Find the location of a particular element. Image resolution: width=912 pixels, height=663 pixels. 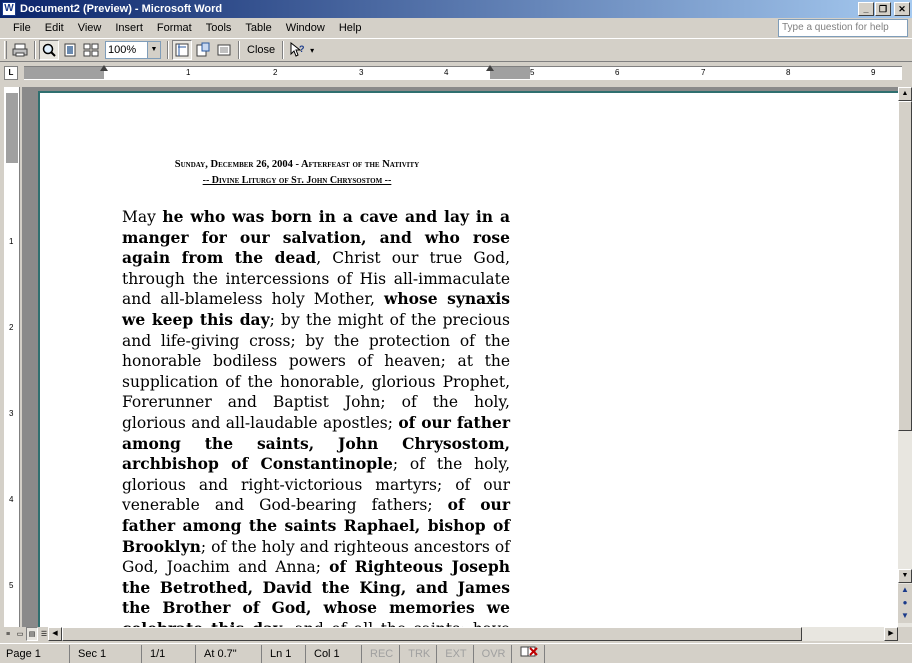

scroll-down-button: ▼ is located at coordinates (905, 576).